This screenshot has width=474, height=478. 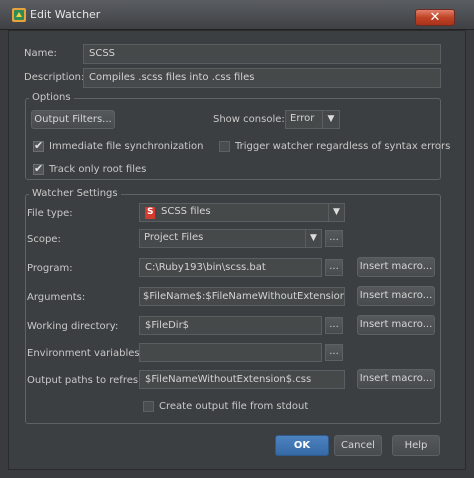 What do you see at coordinates (230, 267) in the screenshot?
I see `program-input: C:\Ruby193\bin\scss.bat` at bounding box center [230, 267].